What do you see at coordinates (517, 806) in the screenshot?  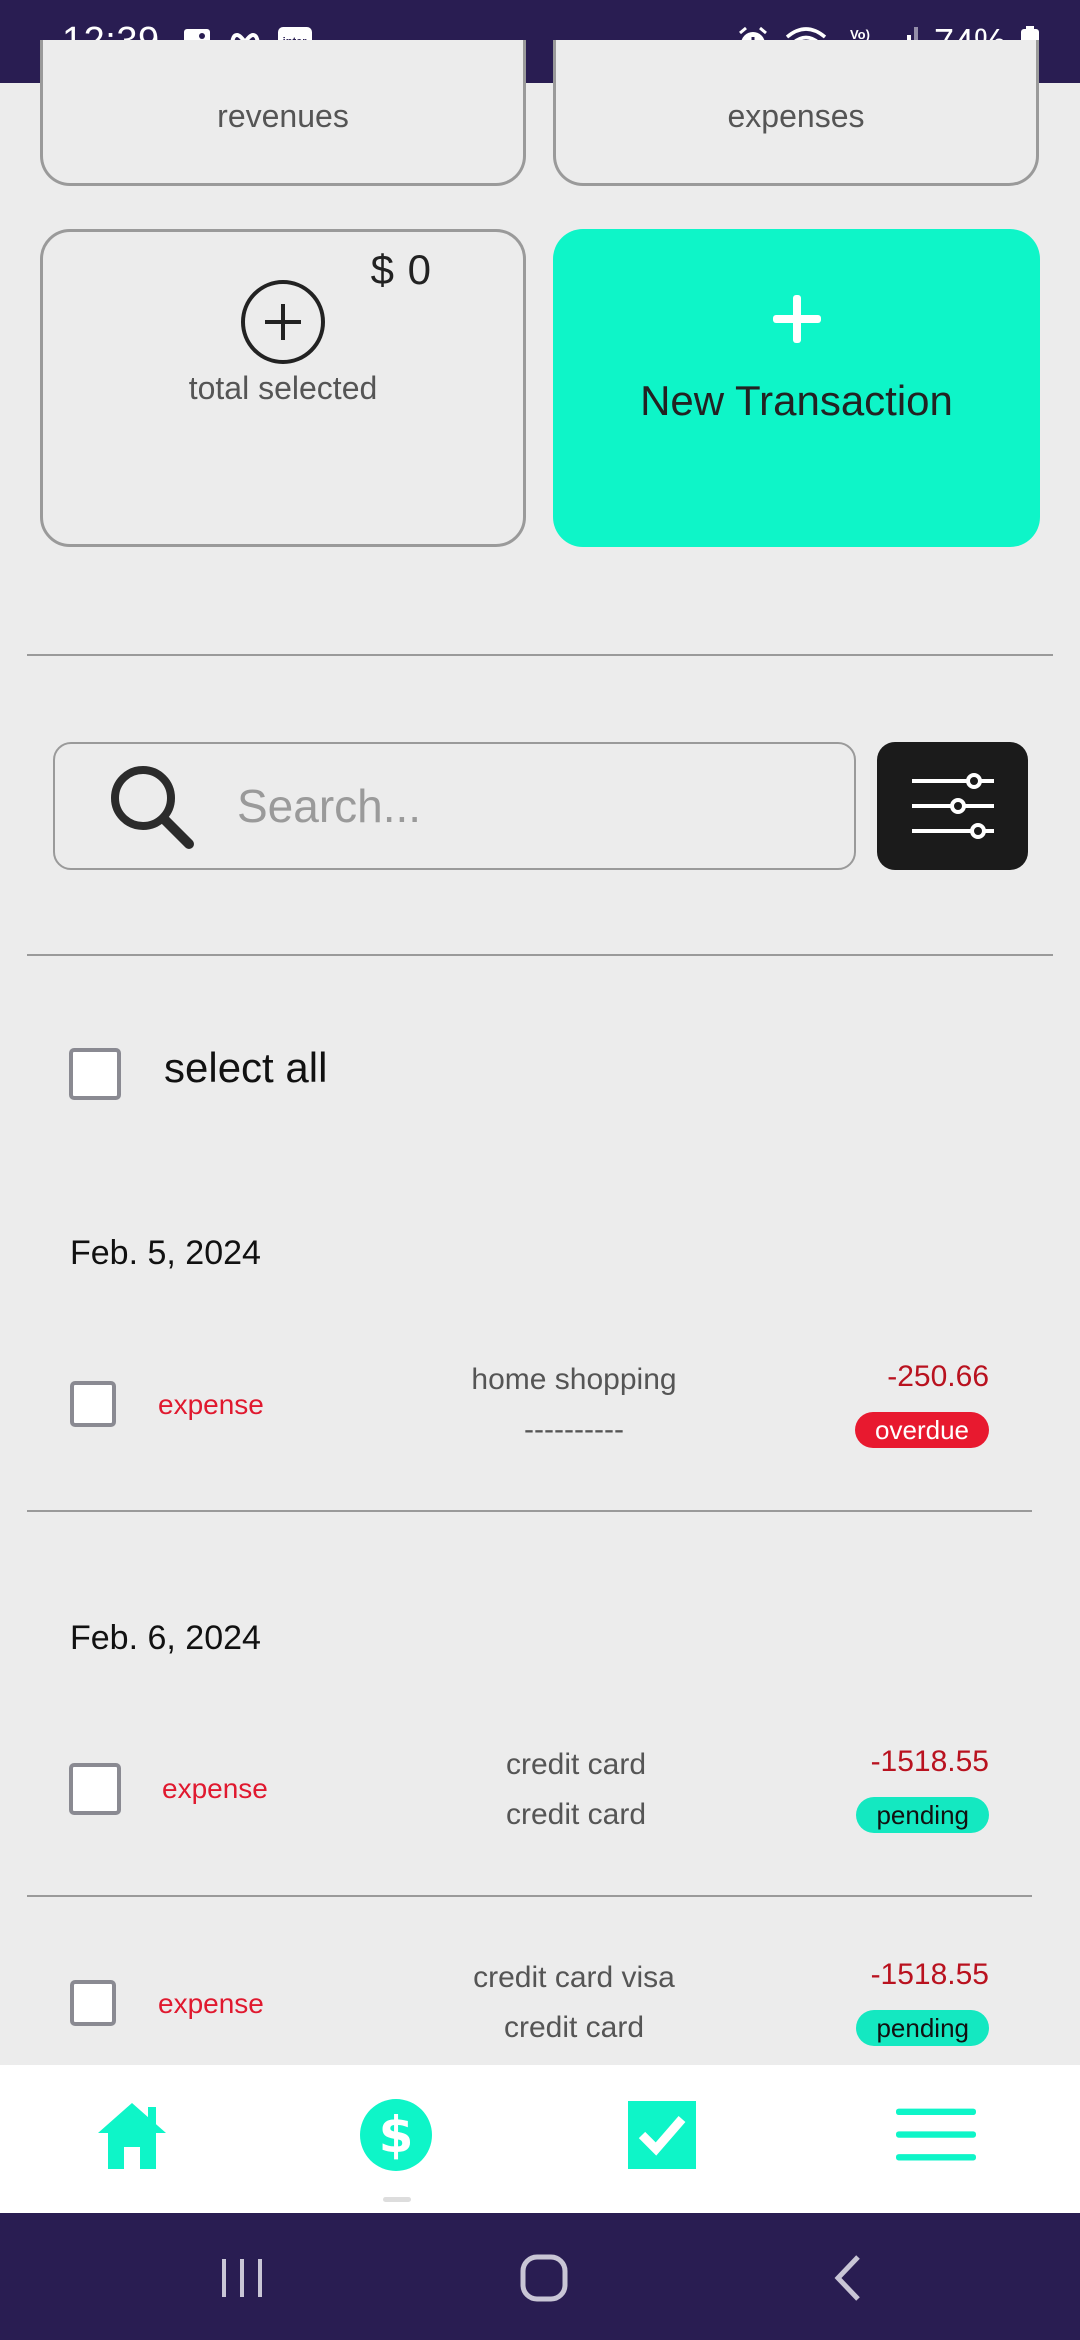 I see `search-input` at bounding box center [517, 806].